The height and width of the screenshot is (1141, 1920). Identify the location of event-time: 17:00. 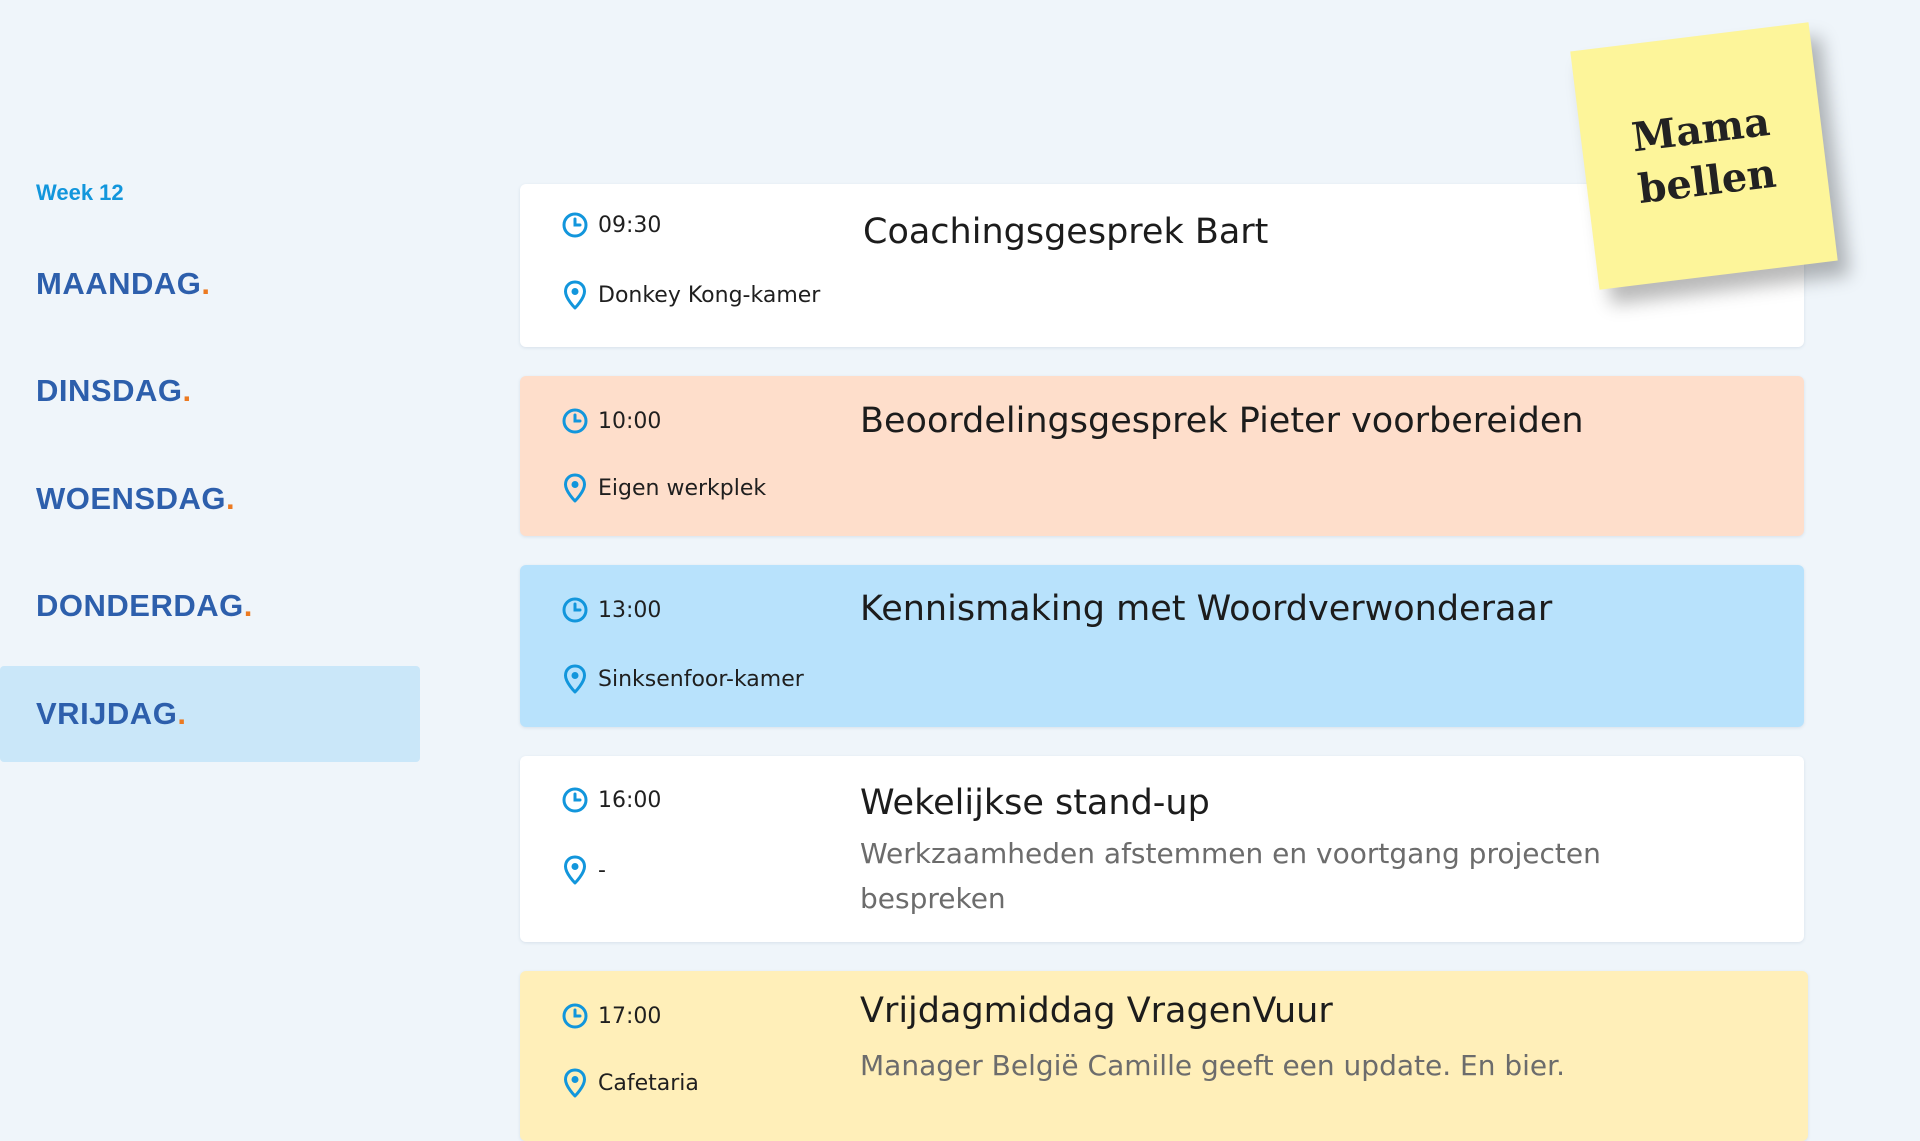
(630, 1016).